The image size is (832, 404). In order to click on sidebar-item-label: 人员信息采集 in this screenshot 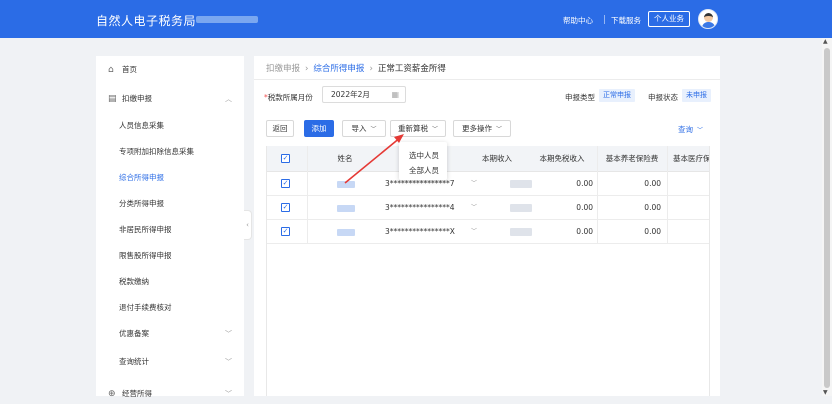, I will do `click(141, 125)`.